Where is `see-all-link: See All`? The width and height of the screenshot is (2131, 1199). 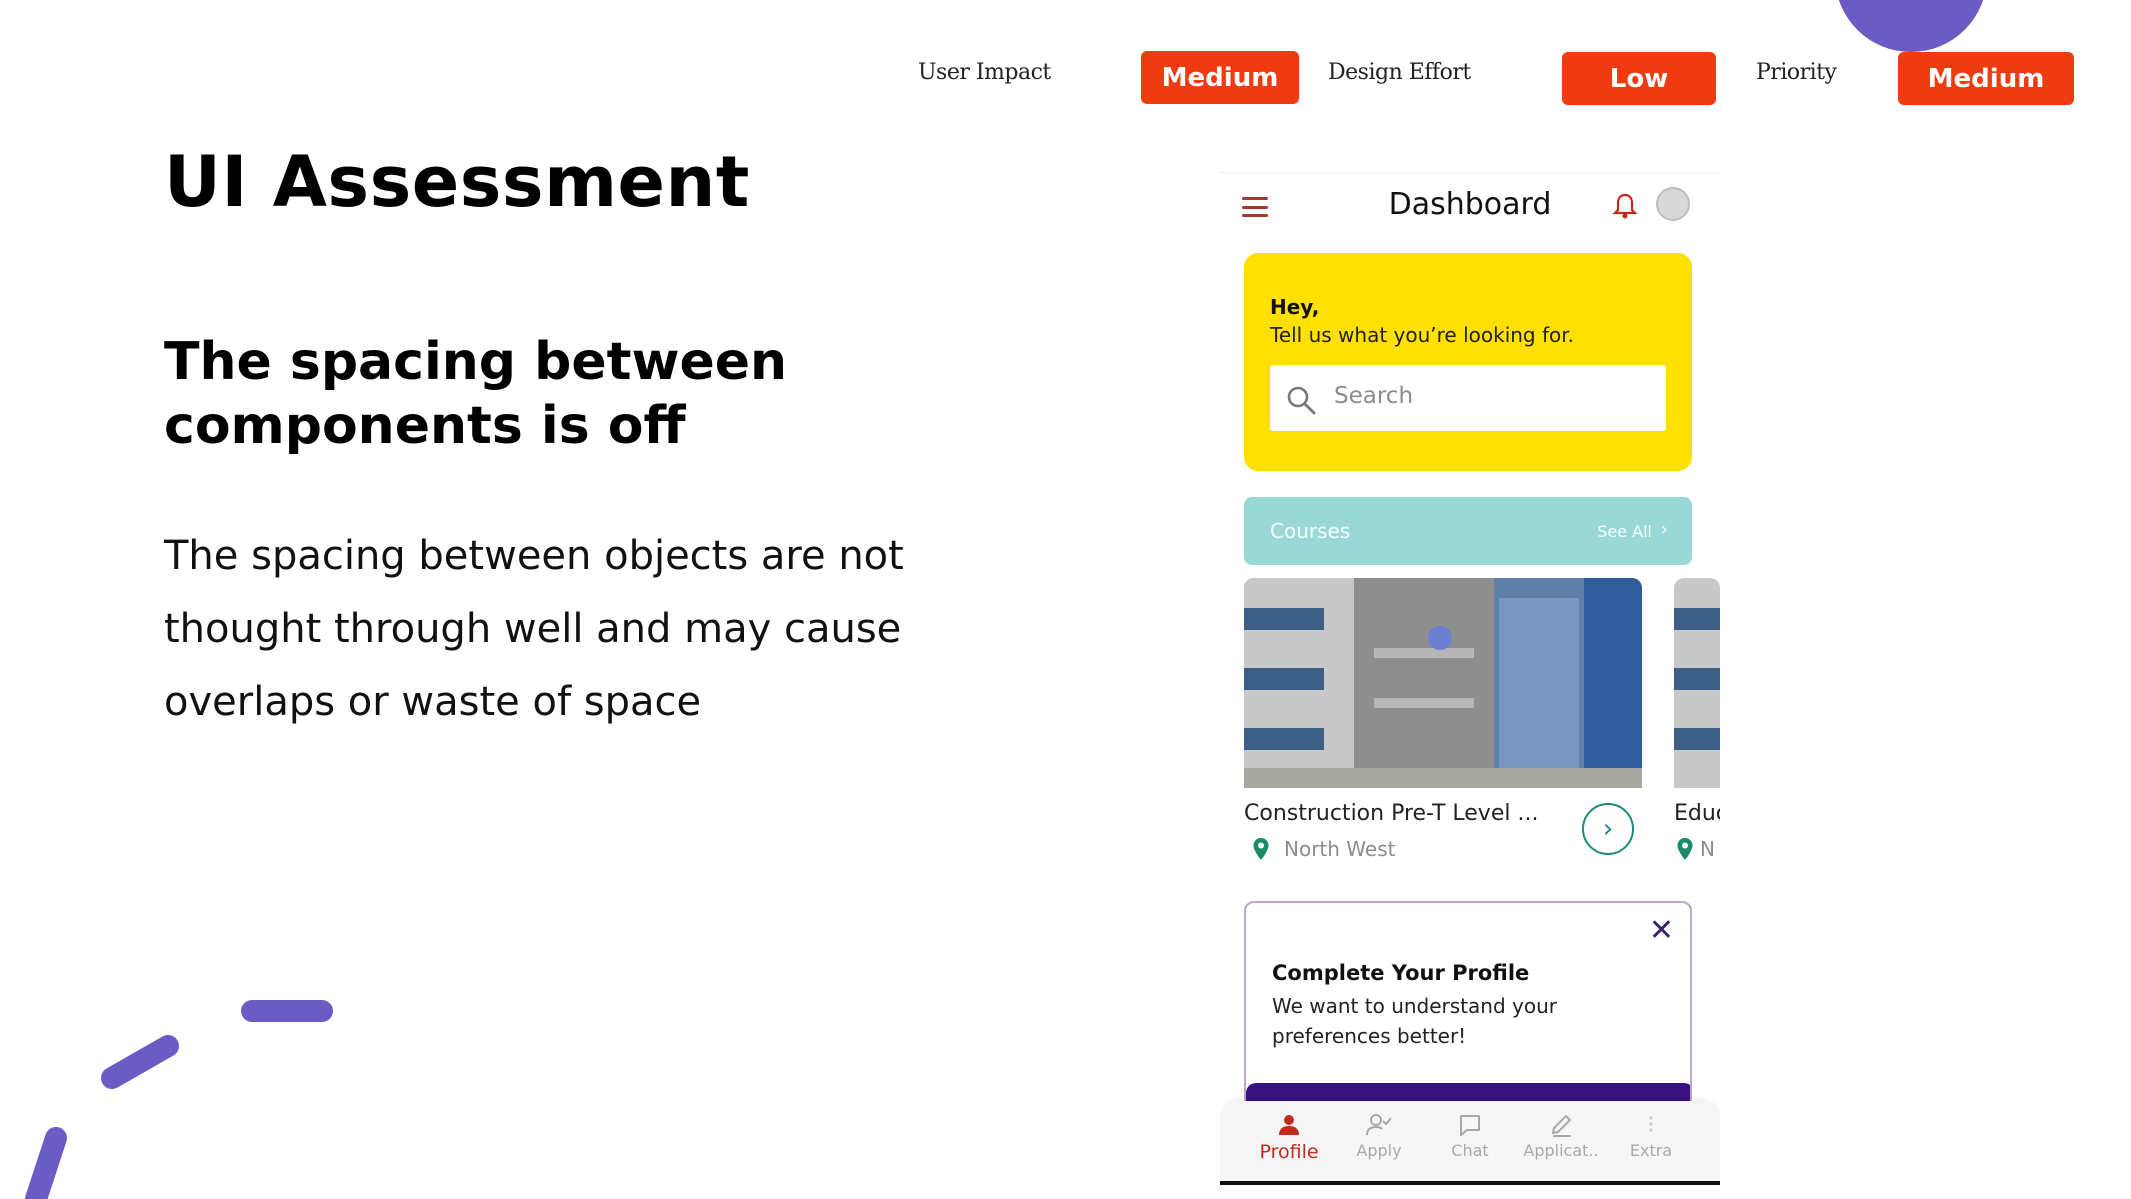
see-all-link: See All is located at coordinates (1624, 531).